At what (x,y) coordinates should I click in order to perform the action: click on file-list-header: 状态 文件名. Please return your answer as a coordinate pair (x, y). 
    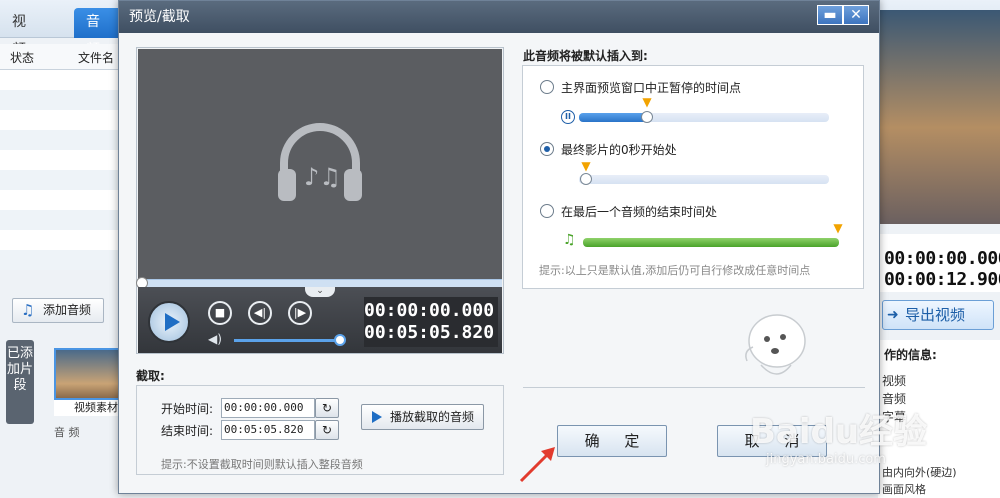
    Looking at the image, I should click on (61, 57).